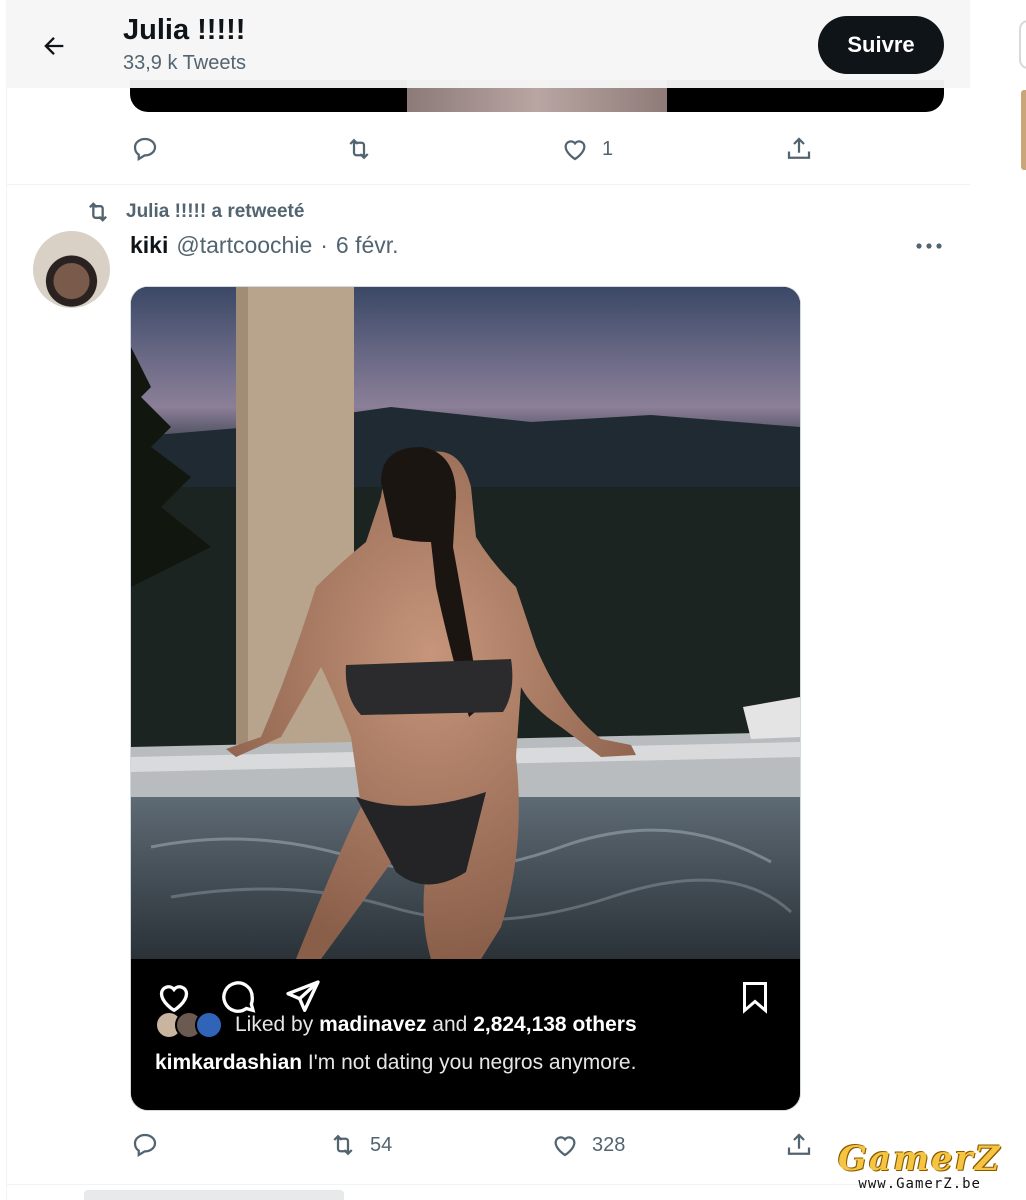  I want to click on more-icon, so click(929, 246).